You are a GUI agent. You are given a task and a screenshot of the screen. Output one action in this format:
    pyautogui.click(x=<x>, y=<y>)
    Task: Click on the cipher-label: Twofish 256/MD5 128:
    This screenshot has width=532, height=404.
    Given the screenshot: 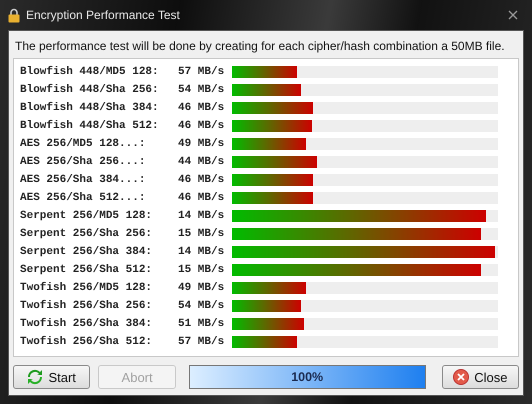 What is the action you would take?
    pyautogui.click(x=87, y=288)
    